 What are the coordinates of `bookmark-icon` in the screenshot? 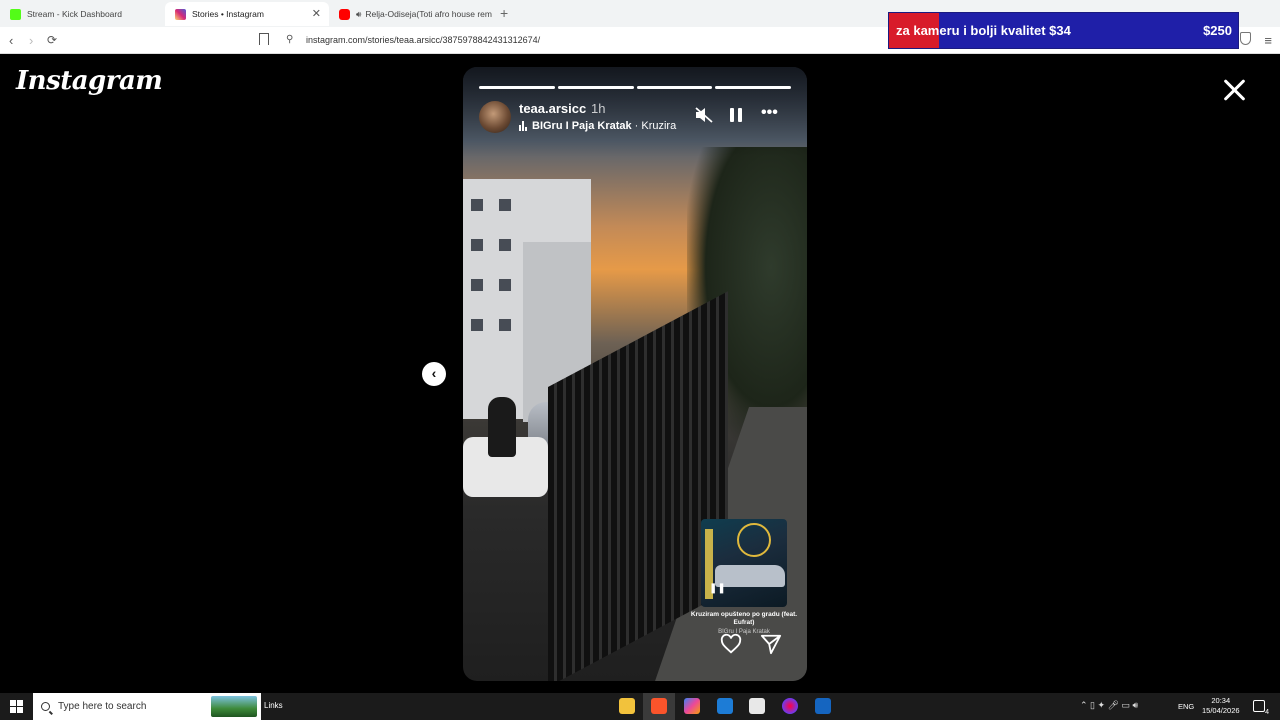 It's located at (264, 39).